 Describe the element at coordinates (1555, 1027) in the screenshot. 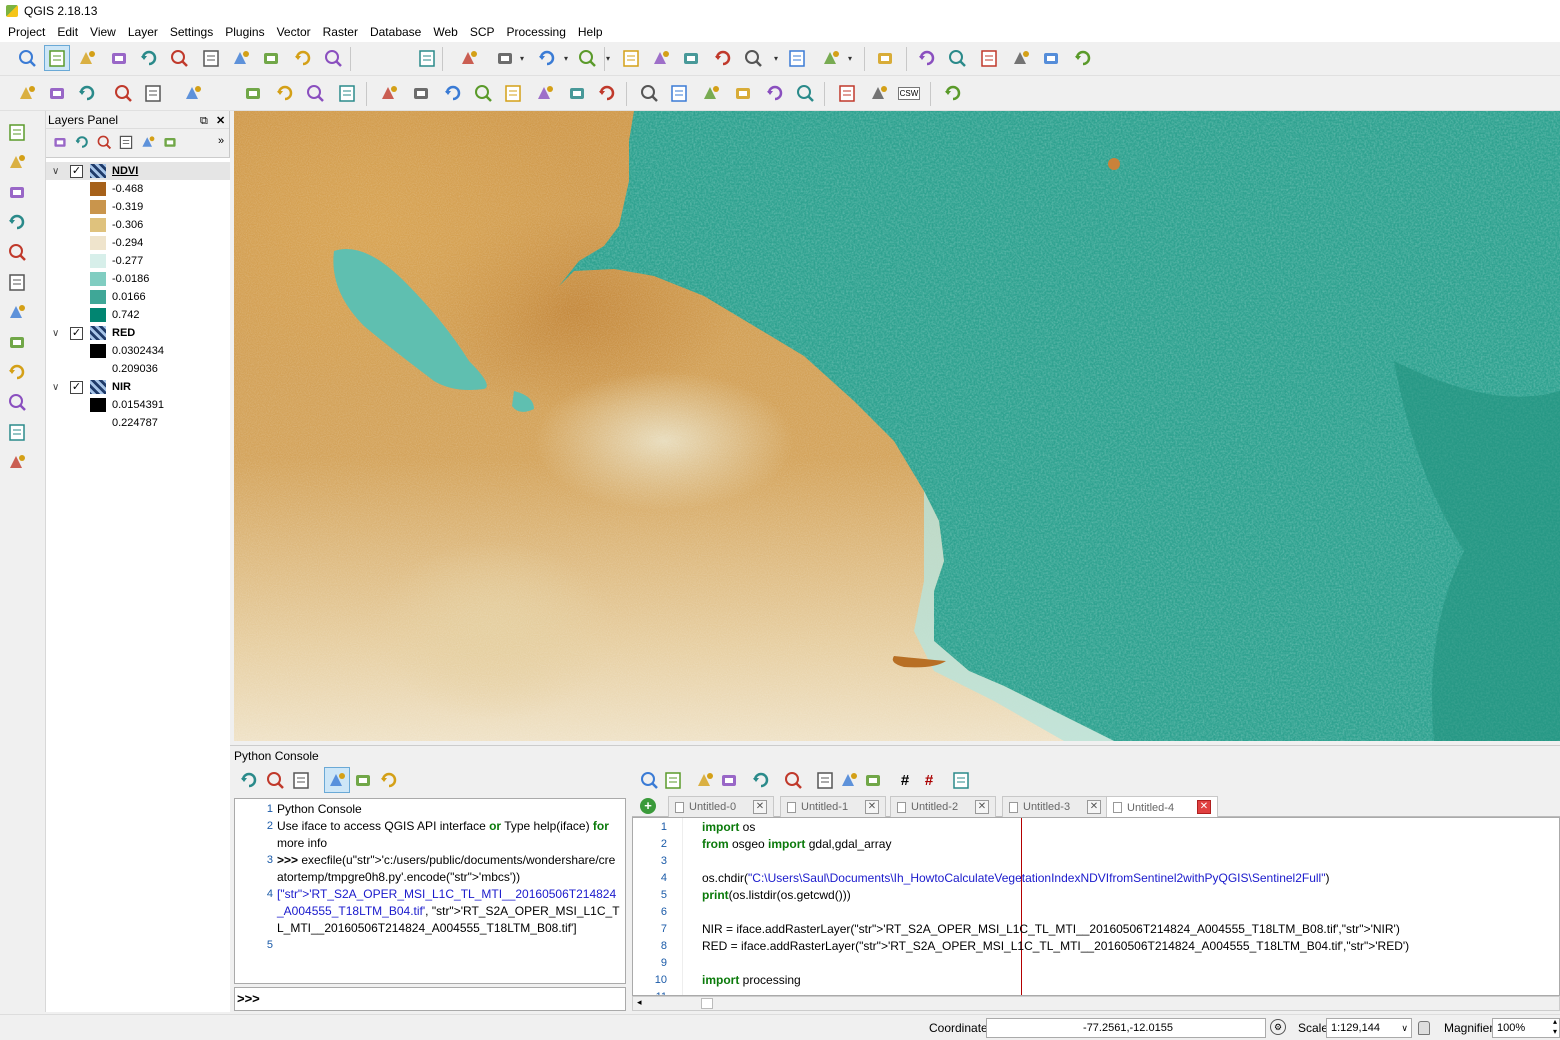

I see `spin-arrows-icon: ▴ ▾` at that location.